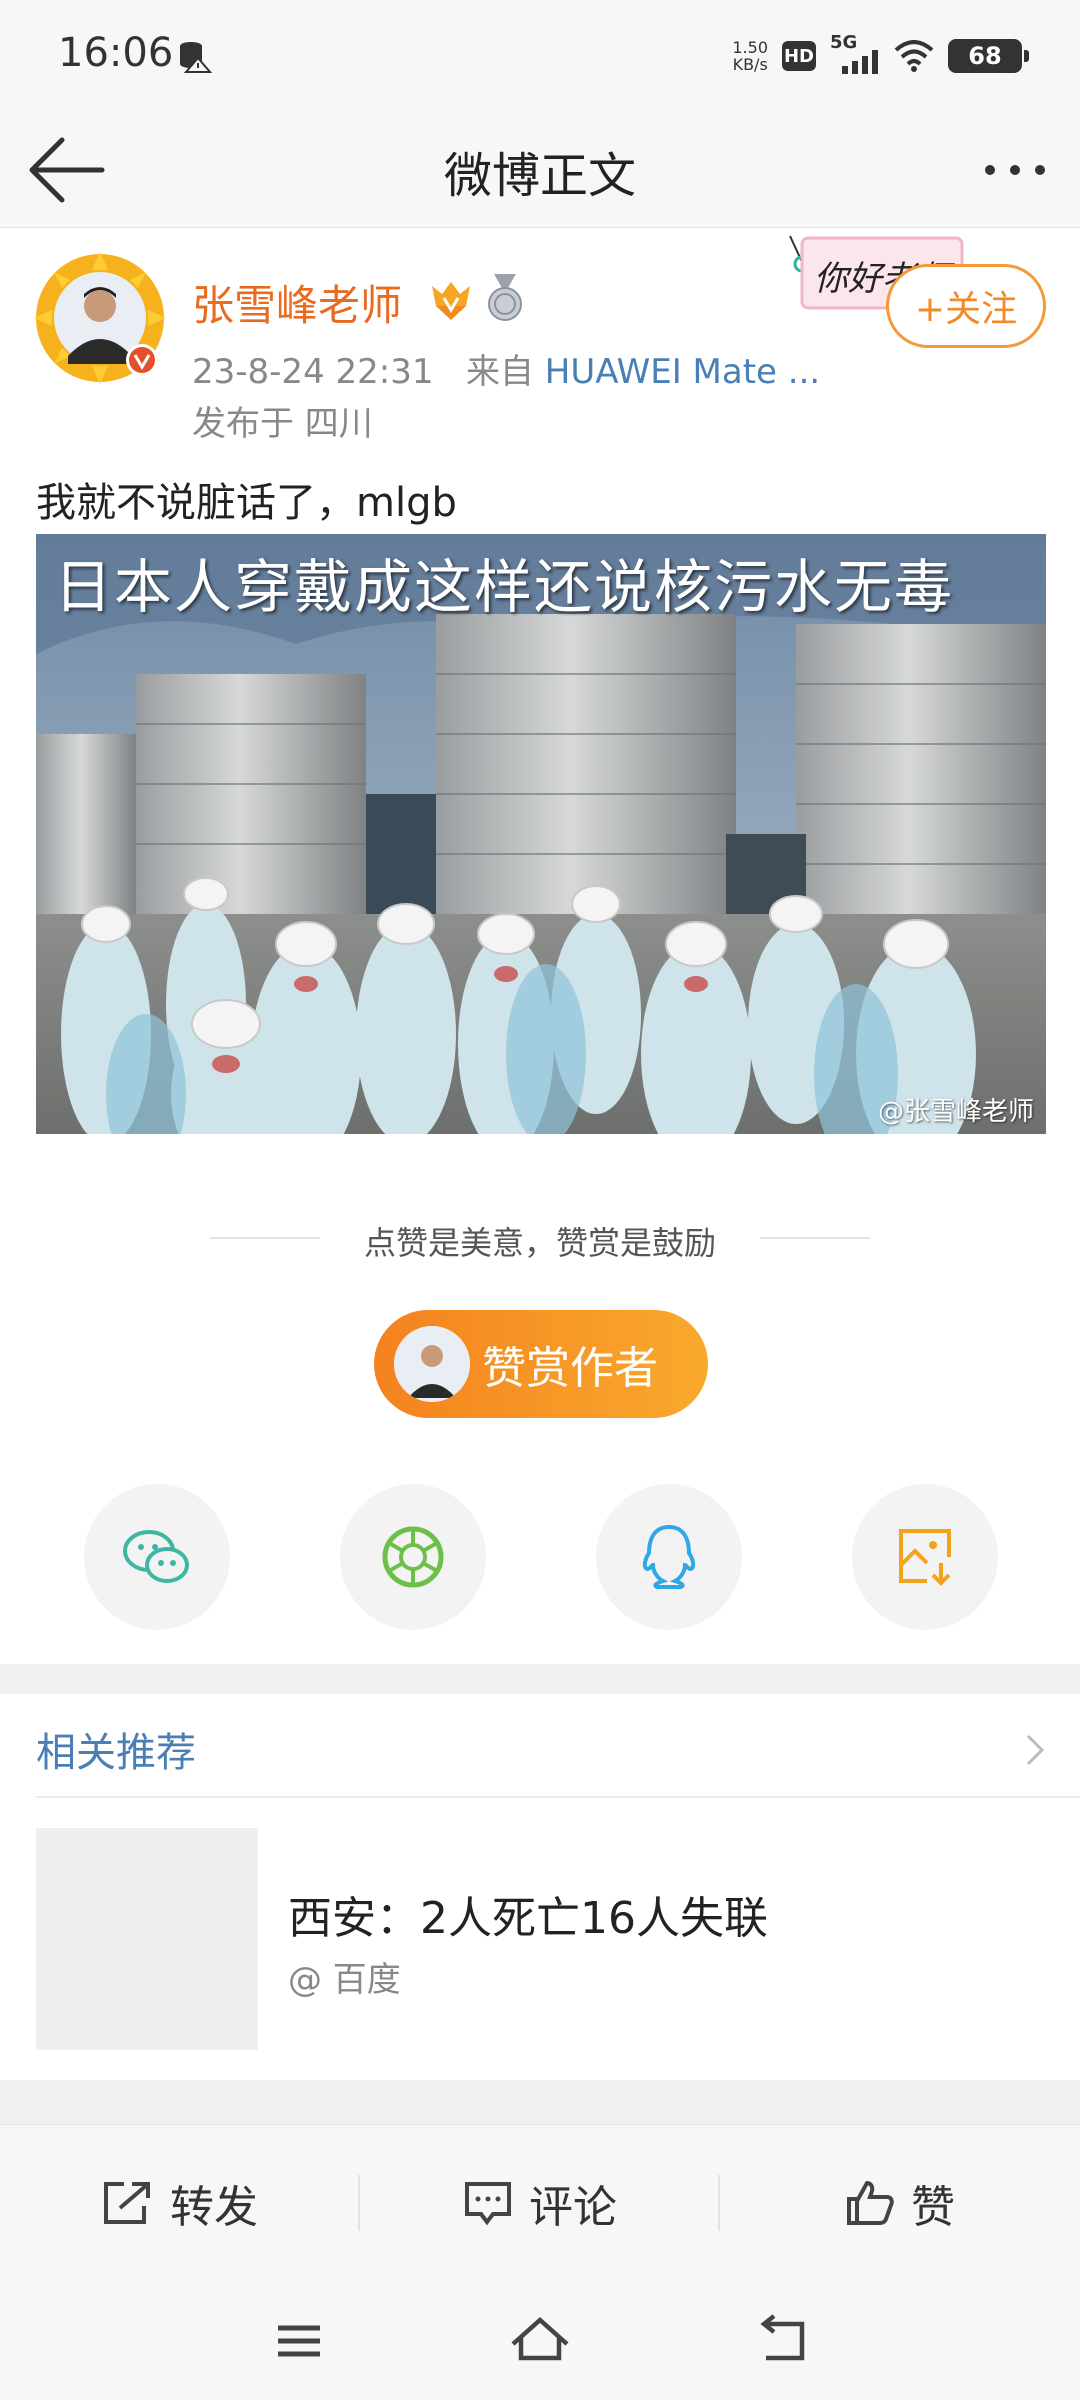  What do you see at coordinates (505, 298) in the screenshot?
I see `medal-badge-icon` at bounding box center [505, 298].